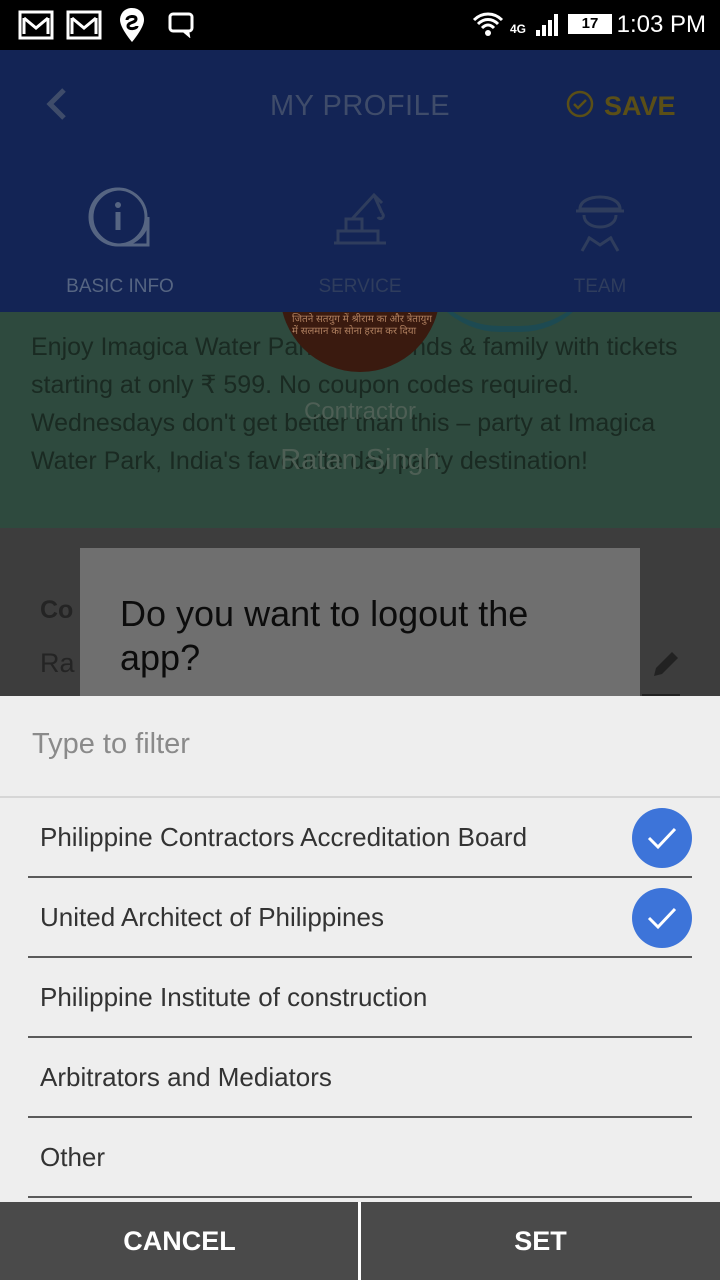  What do you see at coordinates (181, 27) in the screenshot?
I see `chat-icon` at bounding box center [181, 27].